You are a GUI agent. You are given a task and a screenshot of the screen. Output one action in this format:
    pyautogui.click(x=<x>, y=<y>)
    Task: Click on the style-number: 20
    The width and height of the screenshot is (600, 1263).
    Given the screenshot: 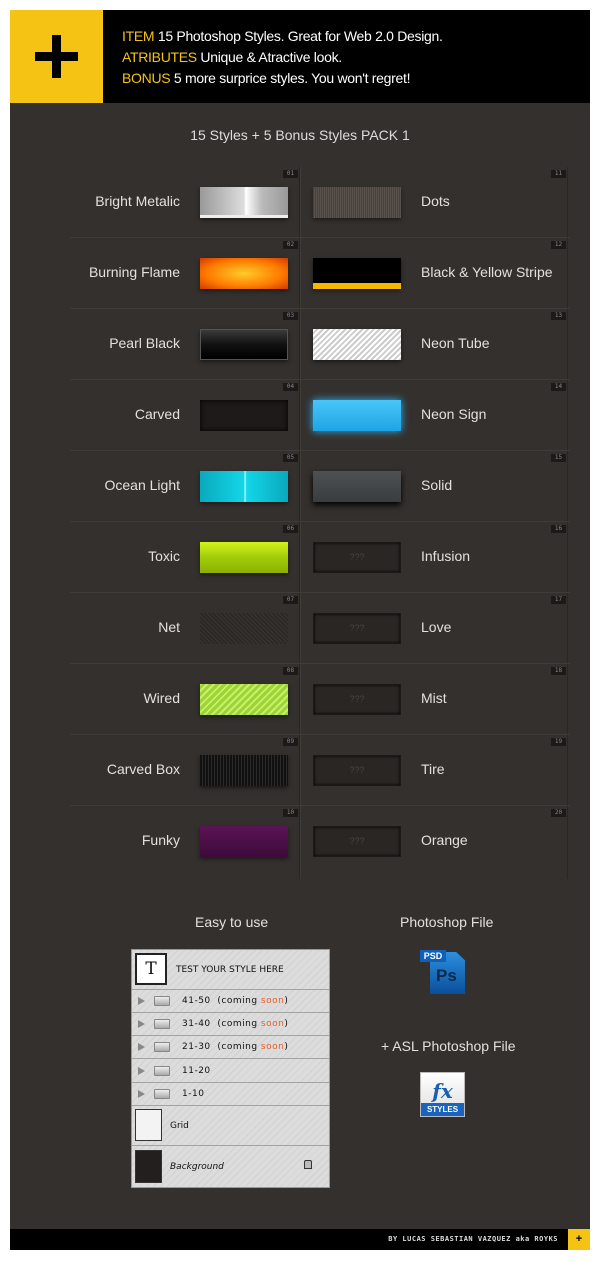 What is the action you would take?
    pyautogui.click(x=558, y=813)
    